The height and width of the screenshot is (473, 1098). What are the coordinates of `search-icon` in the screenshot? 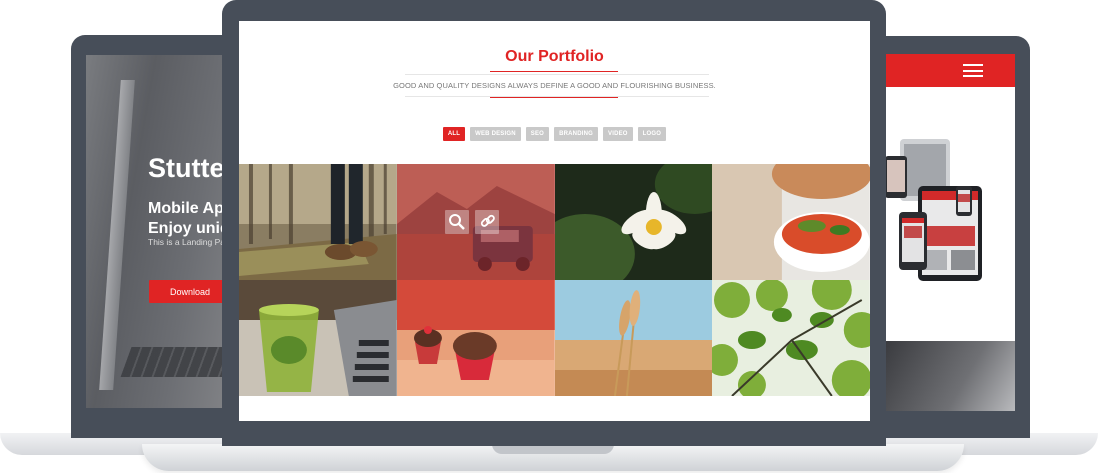 It's located at (456, 222).